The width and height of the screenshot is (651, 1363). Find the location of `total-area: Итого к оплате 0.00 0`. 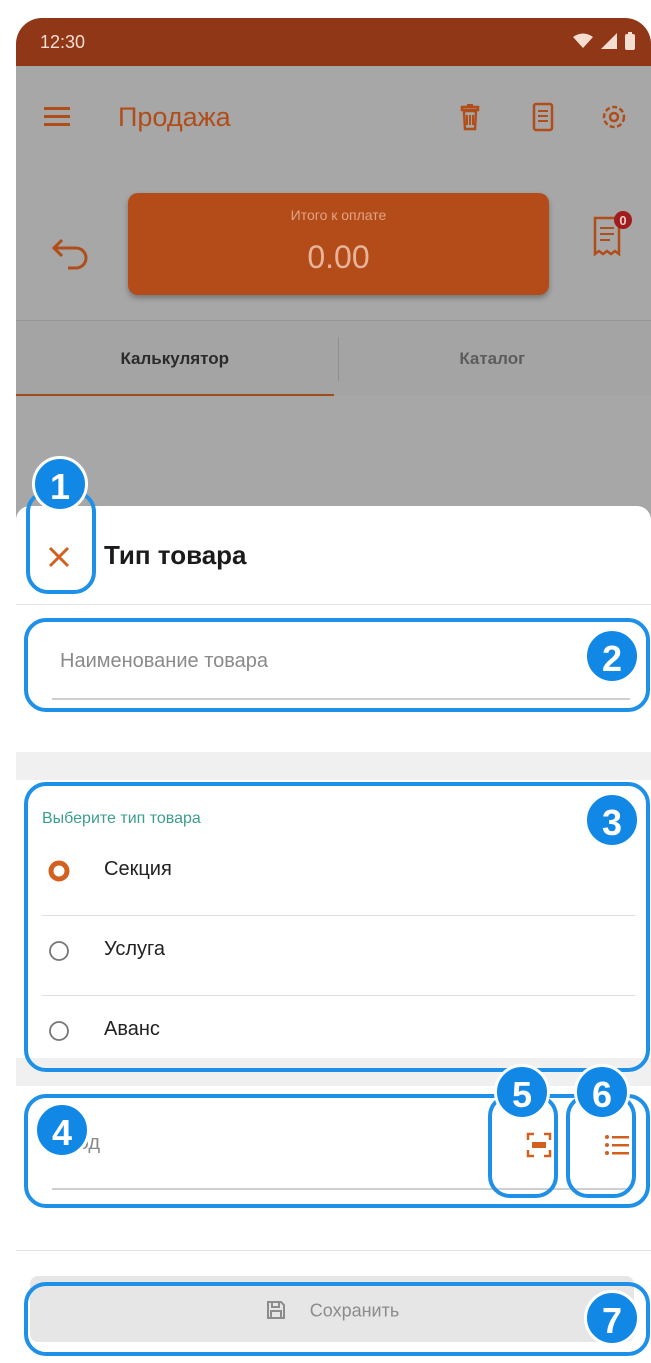

total-area: Итого к оплате 0.00 0 is located at coordinates (333, 244).